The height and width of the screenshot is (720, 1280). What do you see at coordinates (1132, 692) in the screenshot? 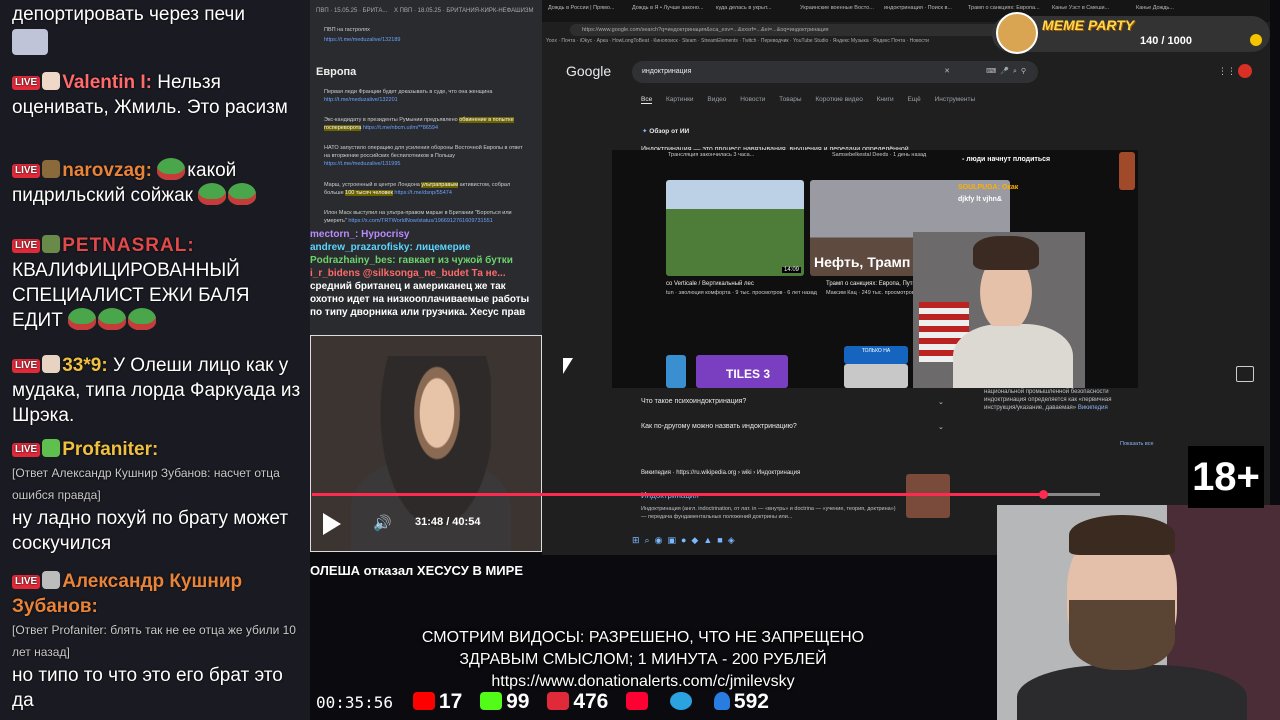
I see `person-body` at bounding box center [1132, 692].